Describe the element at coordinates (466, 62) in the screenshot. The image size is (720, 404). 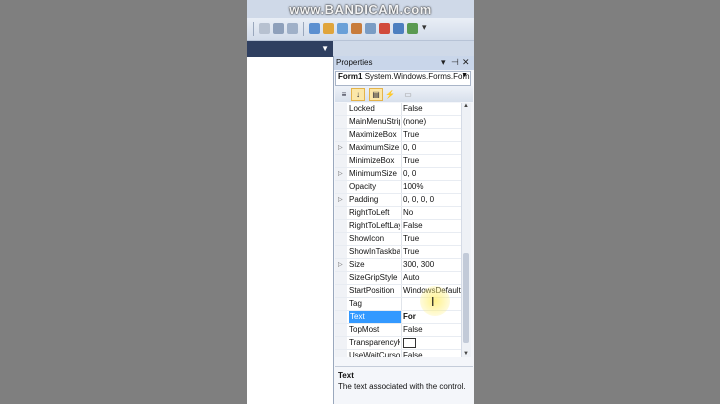
I see `close-icon: ✕` at that location.